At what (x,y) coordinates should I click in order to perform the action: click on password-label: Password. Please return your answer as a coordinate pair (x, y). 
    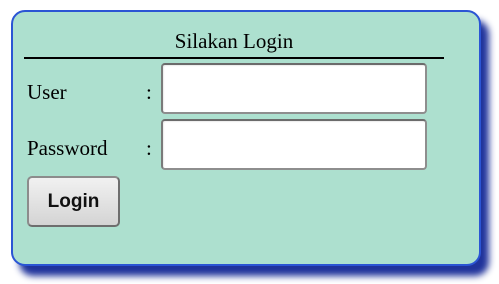
    Looking at the image, I should click on (67, 148).